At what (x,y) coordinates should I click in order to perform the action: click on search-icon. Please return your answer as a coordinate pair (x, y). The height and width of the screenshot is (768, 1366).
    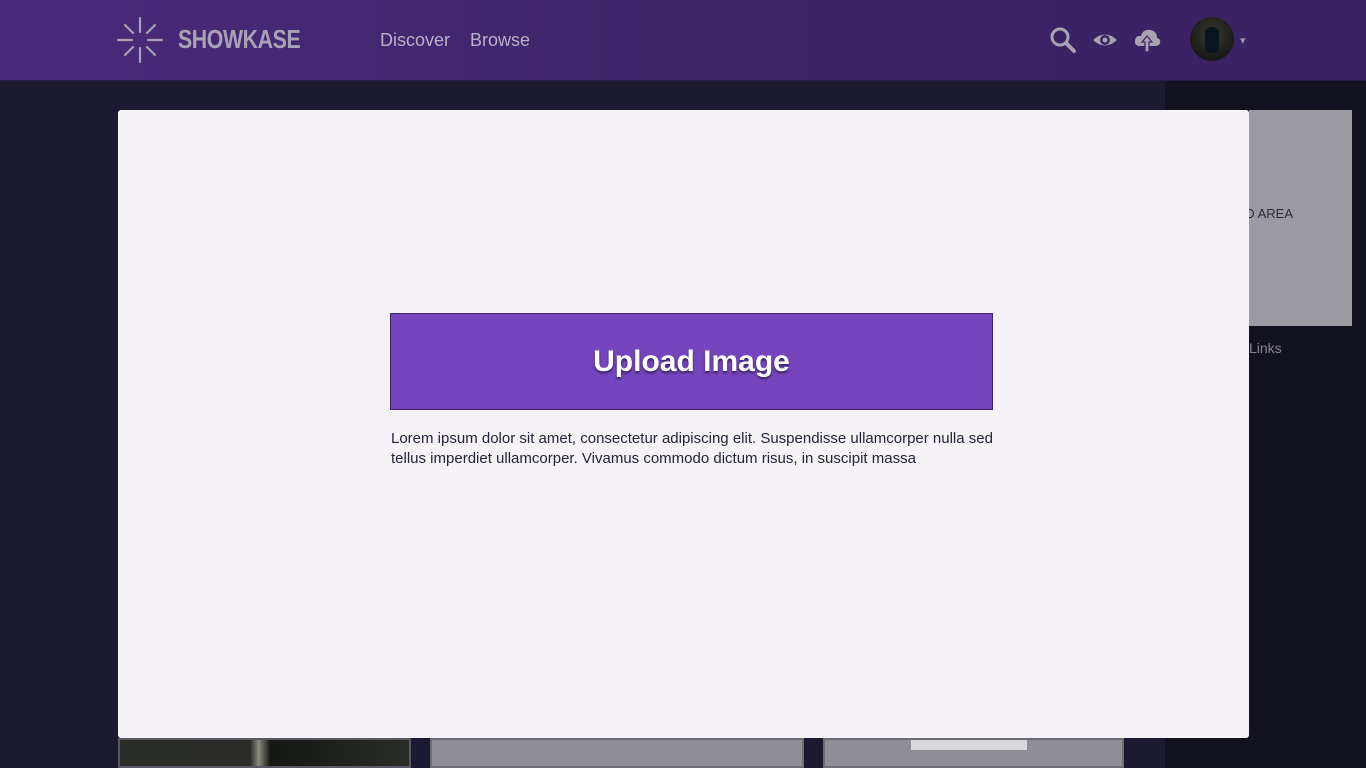
    Looking at the image, I should click on (1063, 40).